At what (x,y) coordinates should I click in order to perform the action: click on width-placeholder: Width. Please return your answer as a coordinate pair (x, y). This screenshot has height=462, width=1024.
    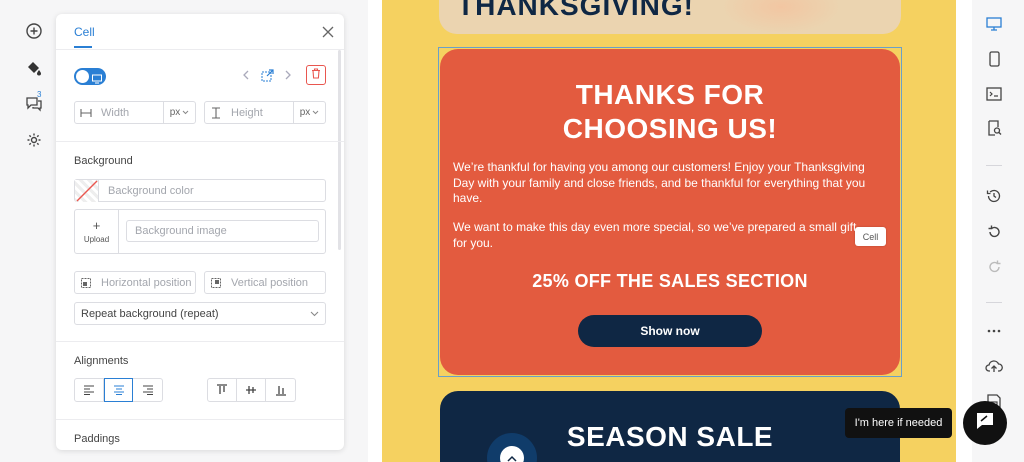
    Looking at the image, I should click on (115, 112).